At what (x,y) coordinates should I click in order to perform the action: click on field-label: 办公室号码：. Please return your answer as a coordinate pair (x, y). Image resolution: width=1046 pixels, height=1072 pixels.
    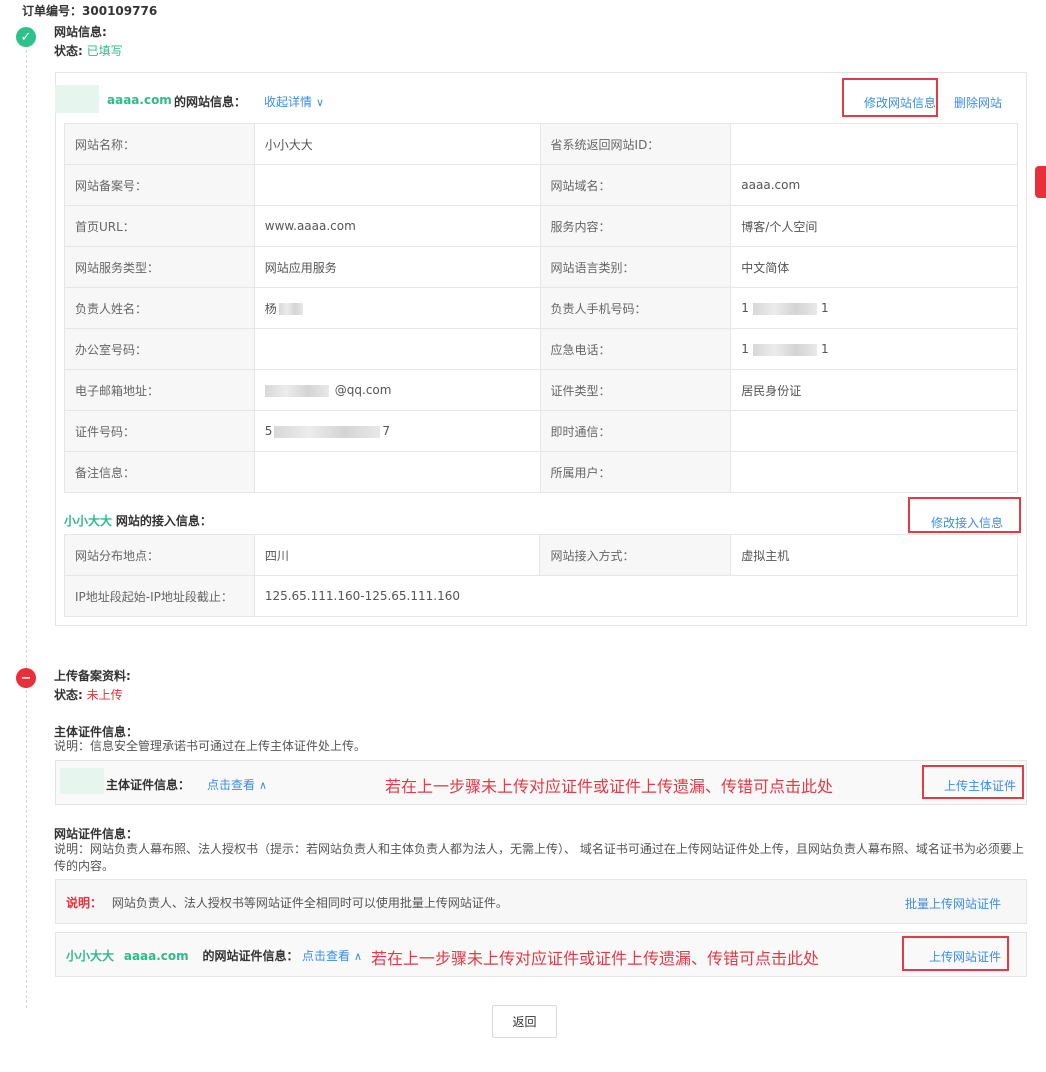
    Looking at the image, I should click on (159, 349).